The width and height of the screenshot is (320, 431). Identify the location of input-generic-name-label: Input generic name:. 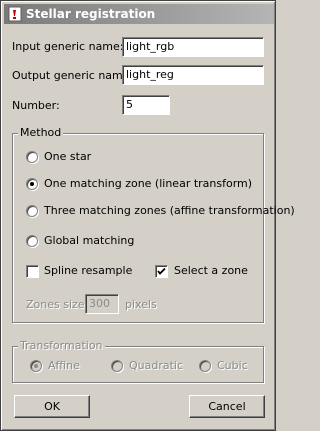
(68, 46).